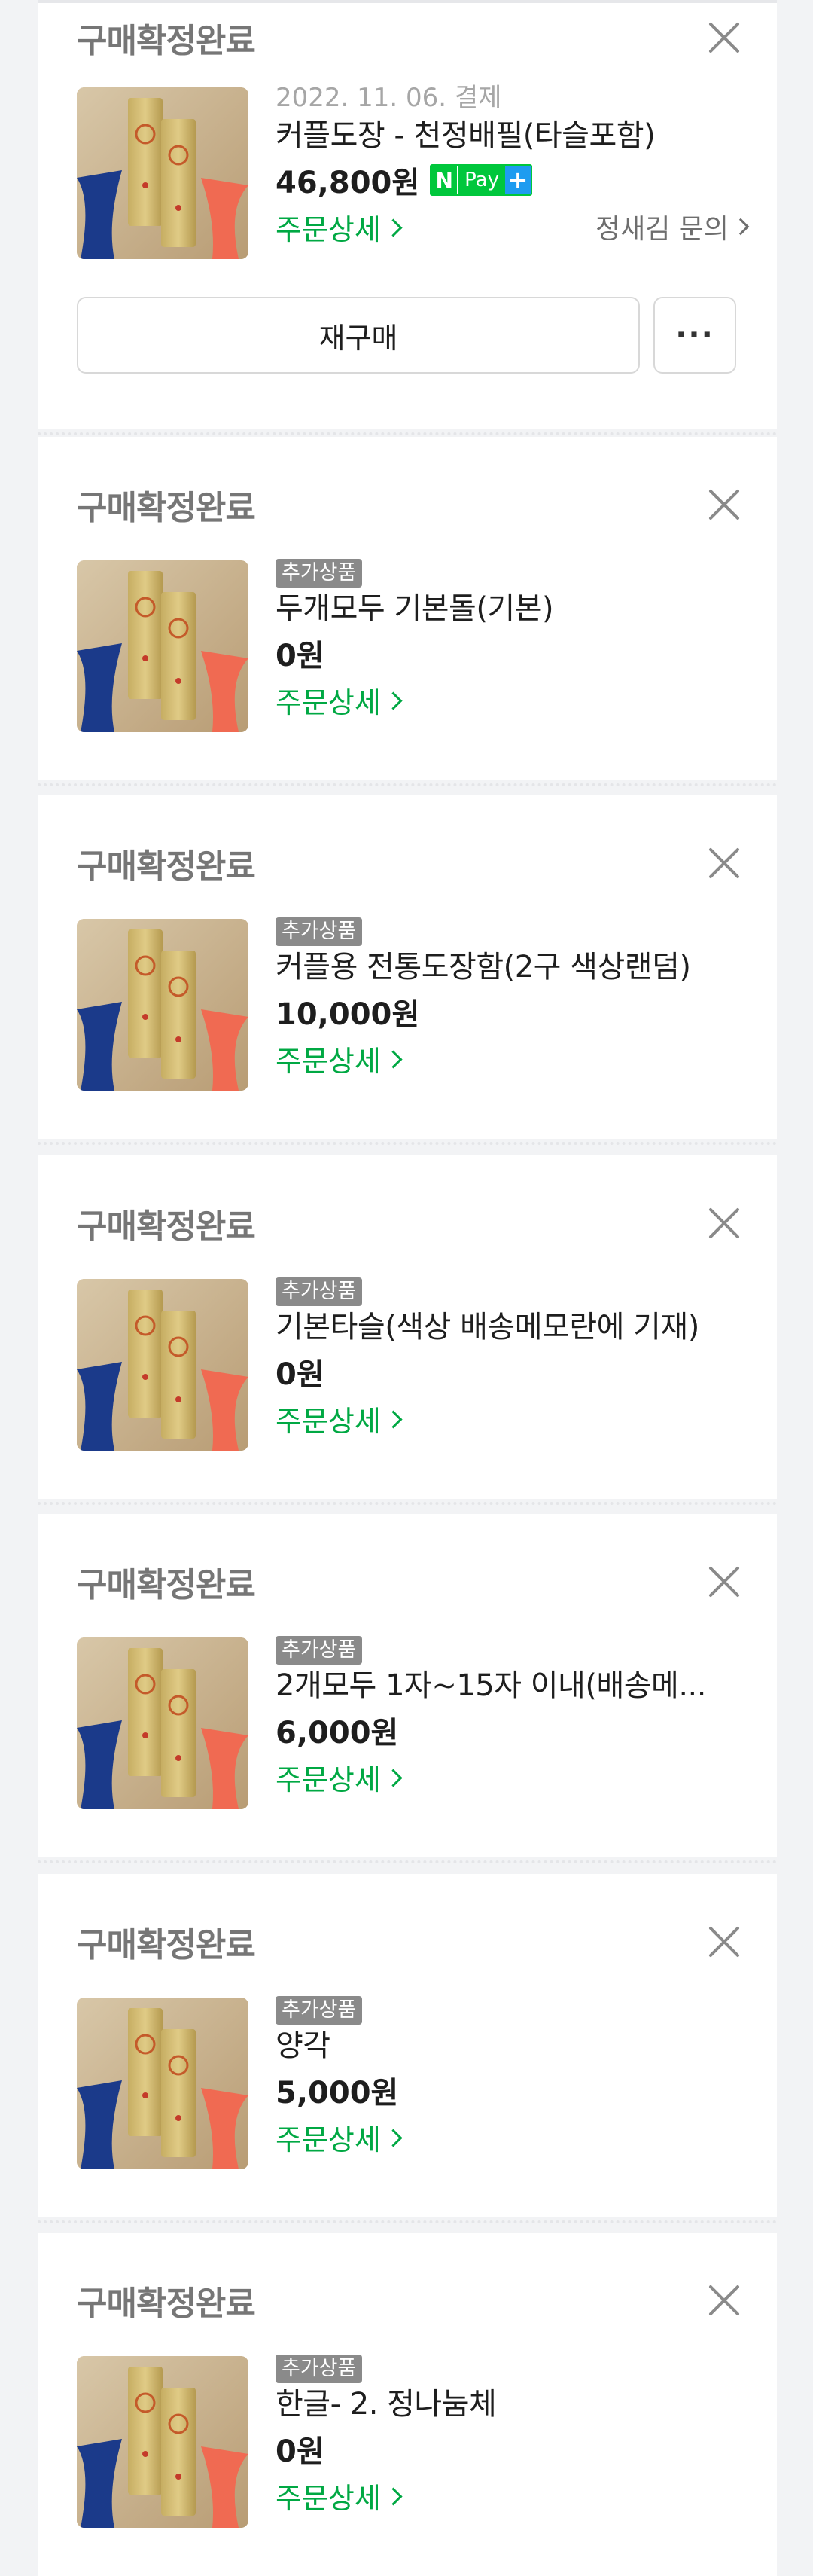 This screenshot has height=2576, width=813. Describe the element at coordinates (511, 1730) in the screenshot. I see `price-row: 6,000원` at that location.